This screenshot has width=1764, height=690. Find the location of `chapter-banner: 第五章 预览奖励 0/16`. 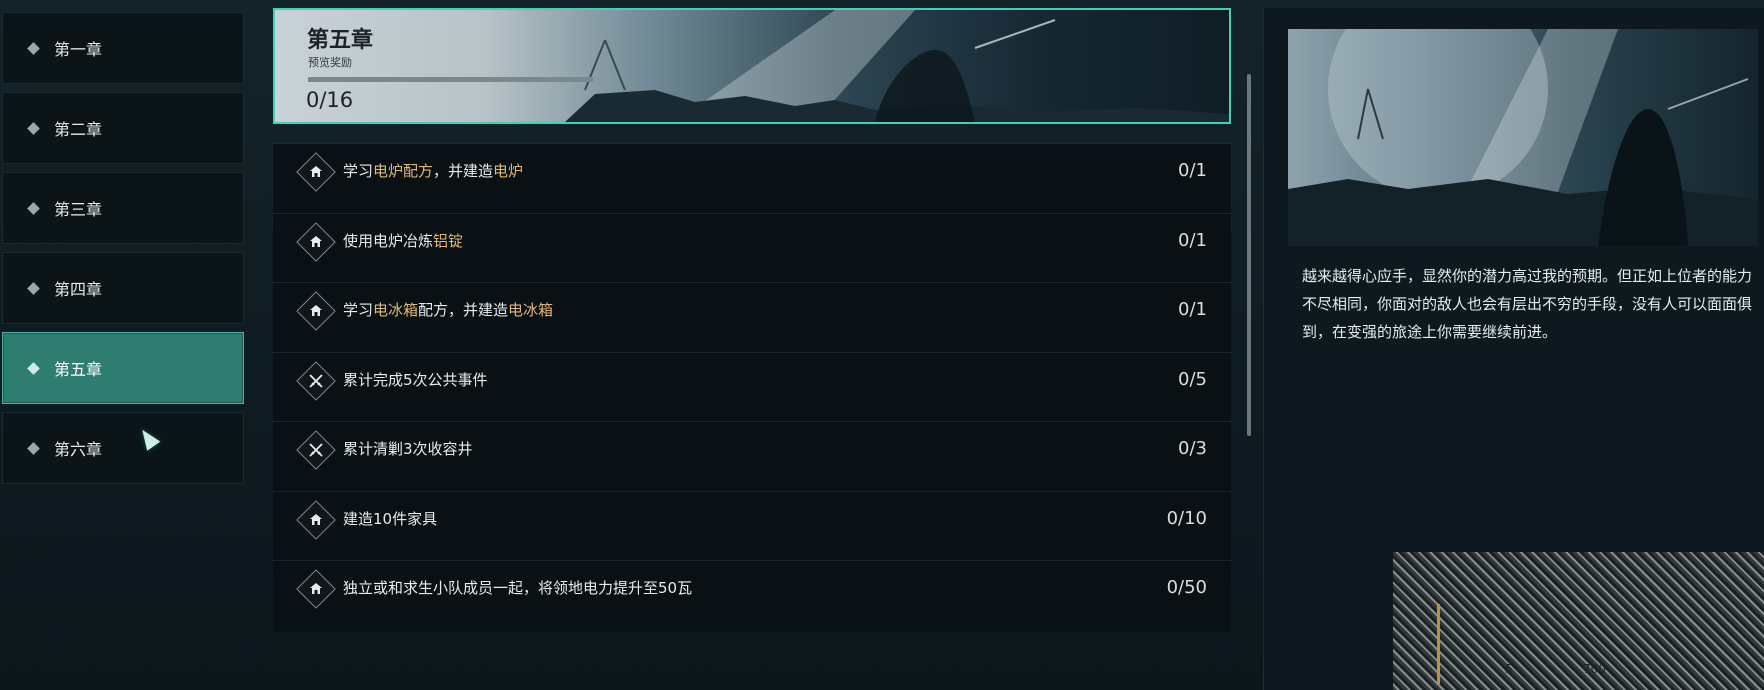

chapter-banner: 第五章 预览奖励 0/16 is located at coordinates (752, 66).